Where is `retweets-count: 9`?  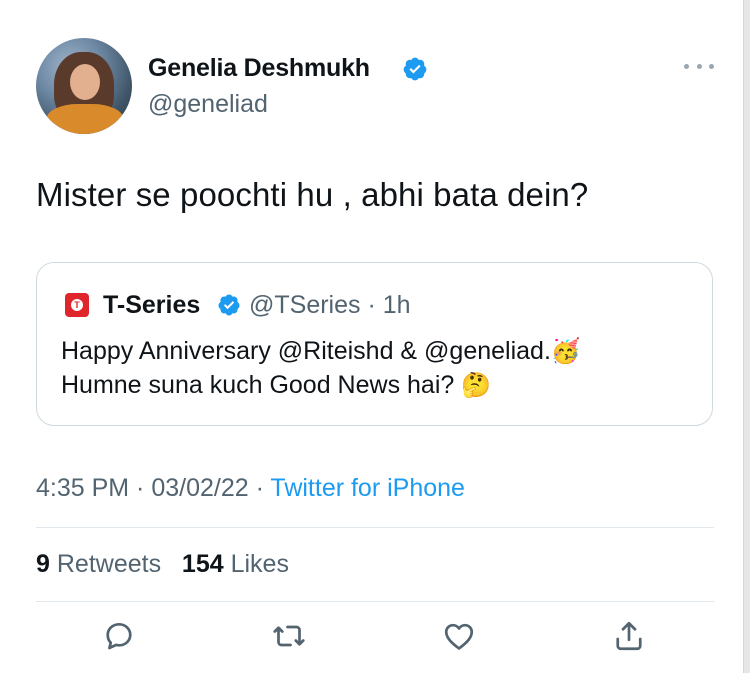 retweets-count: 9 is located at coordinates (43, 564).